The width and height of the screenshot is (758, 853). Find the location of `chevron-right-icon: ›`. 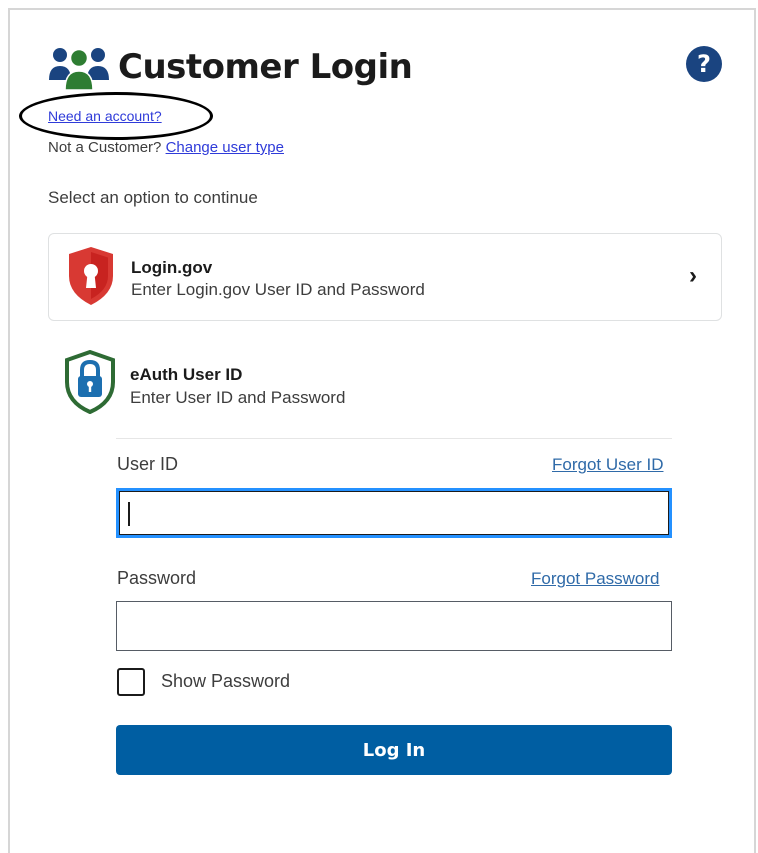

chevron-right-icon: › is located at coordinates (693, 275).